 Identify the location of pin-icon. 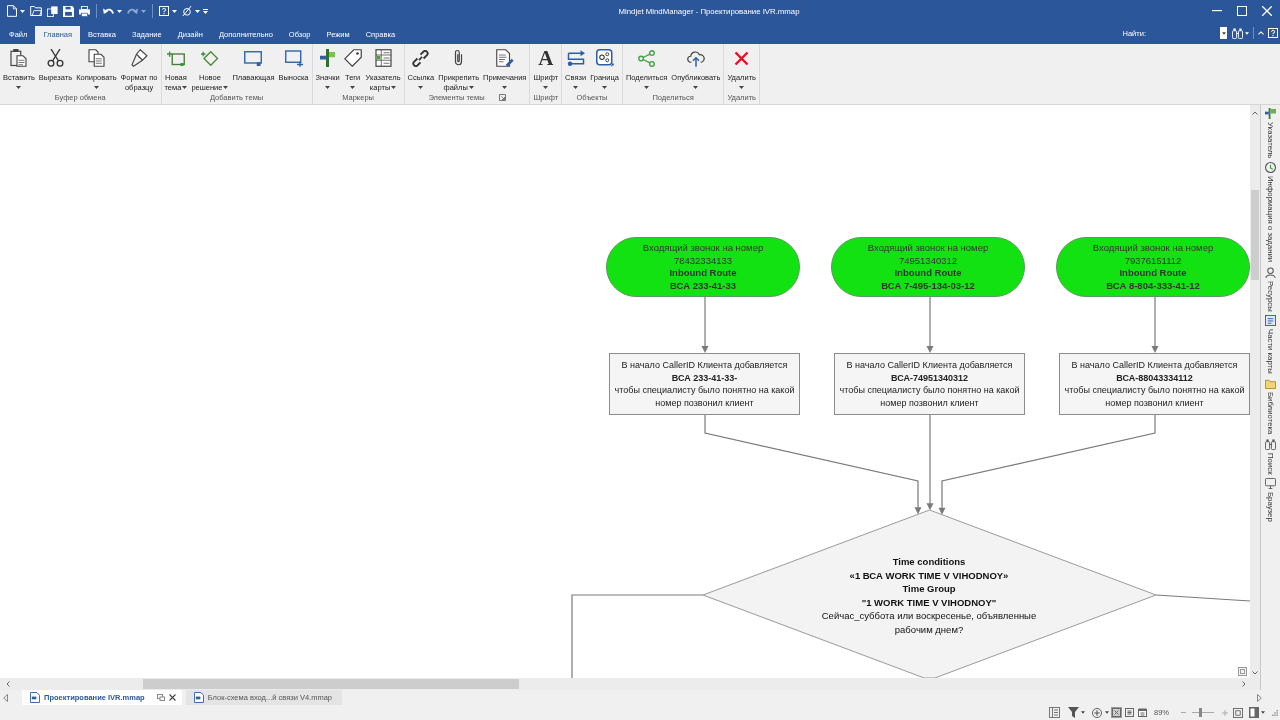
(160, 697).